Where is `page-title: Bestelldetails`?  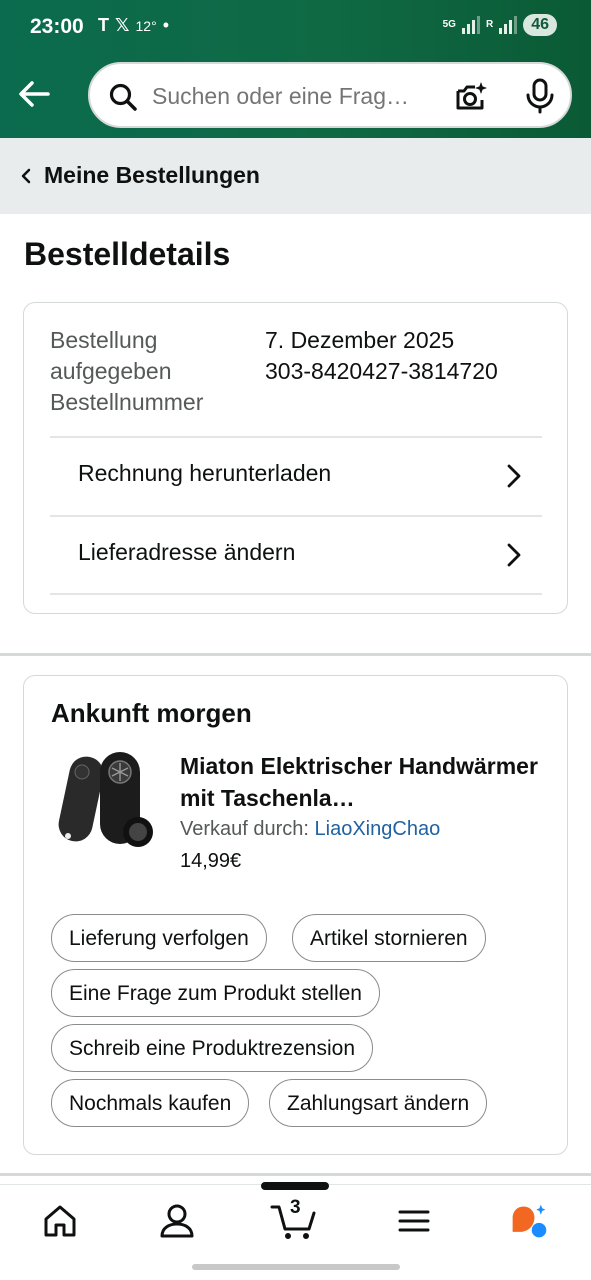
page-title: Bestelldetails is located at coordinates (127, 254).